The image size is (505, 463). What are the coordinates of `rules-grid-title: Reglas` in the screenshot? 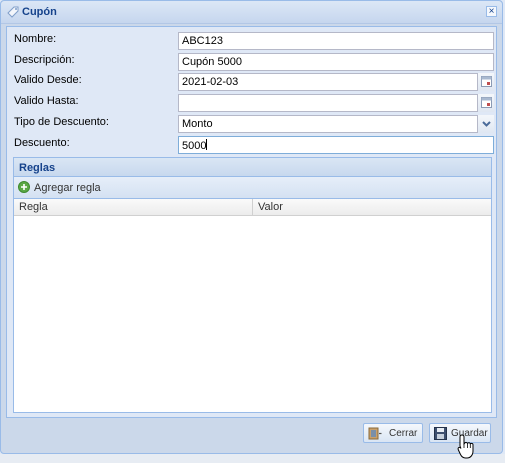 It's located at (37, 168).